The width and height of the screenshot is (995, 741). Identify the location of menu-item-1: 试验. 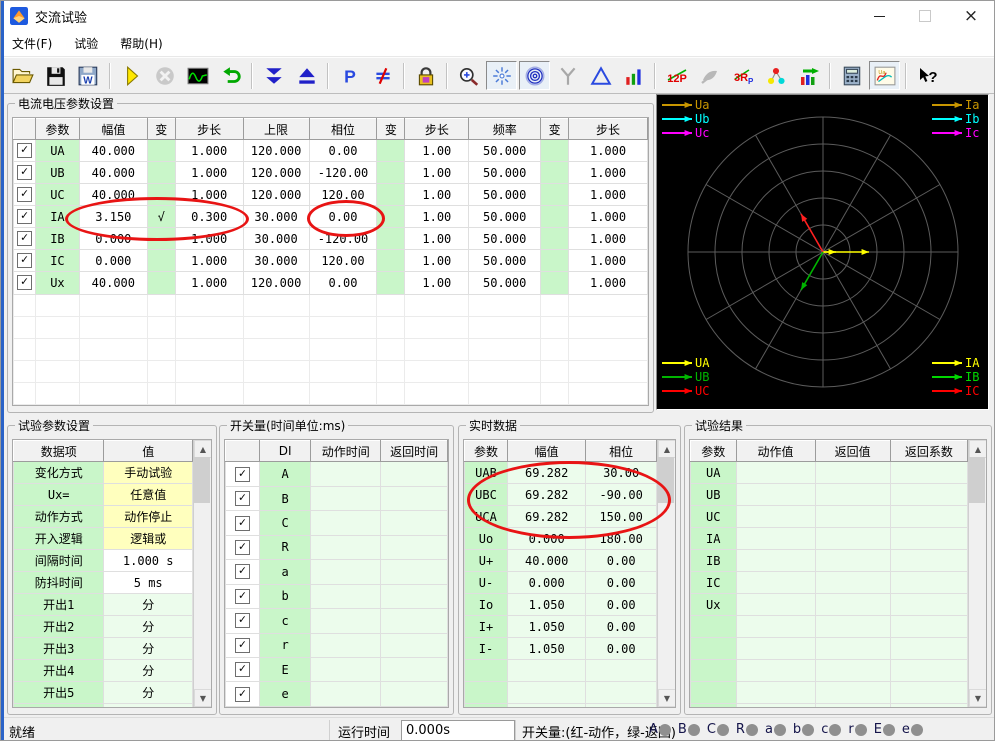
(86, 43).